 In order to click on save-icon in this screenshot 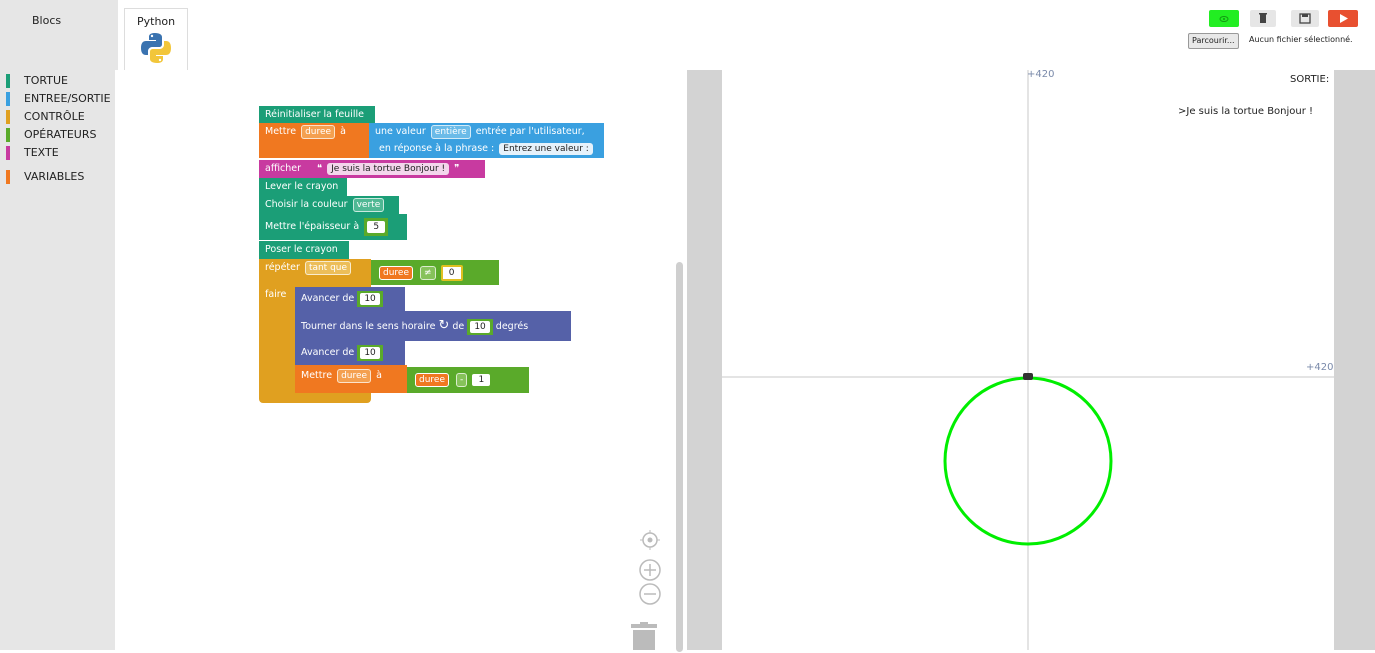, I will do `click(1305, 18)`.